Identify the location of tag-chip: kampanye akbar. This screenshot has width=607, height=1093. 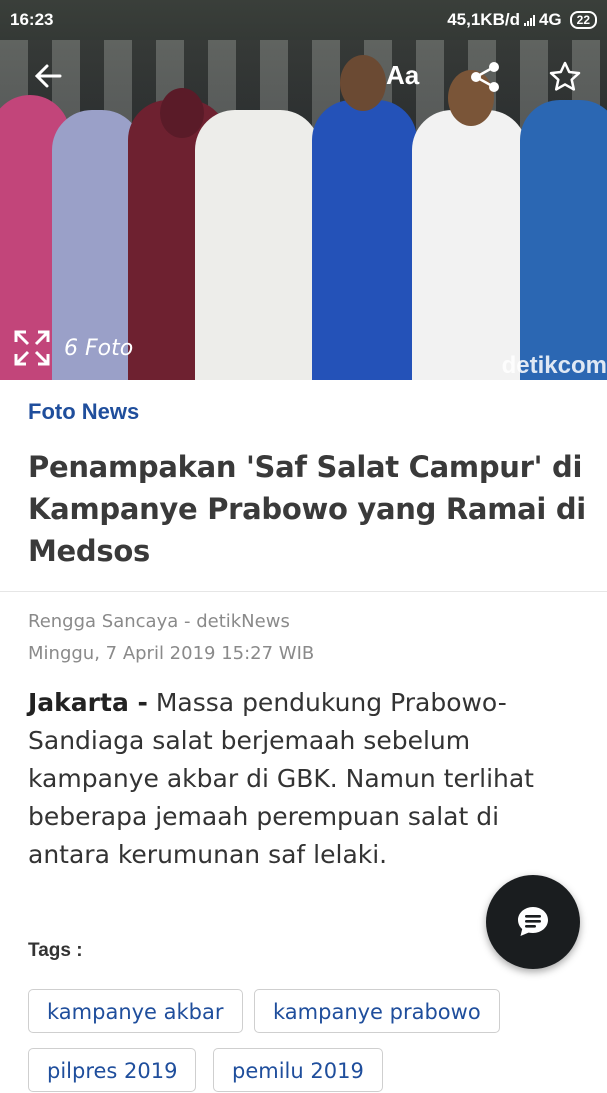
(135, 1011).